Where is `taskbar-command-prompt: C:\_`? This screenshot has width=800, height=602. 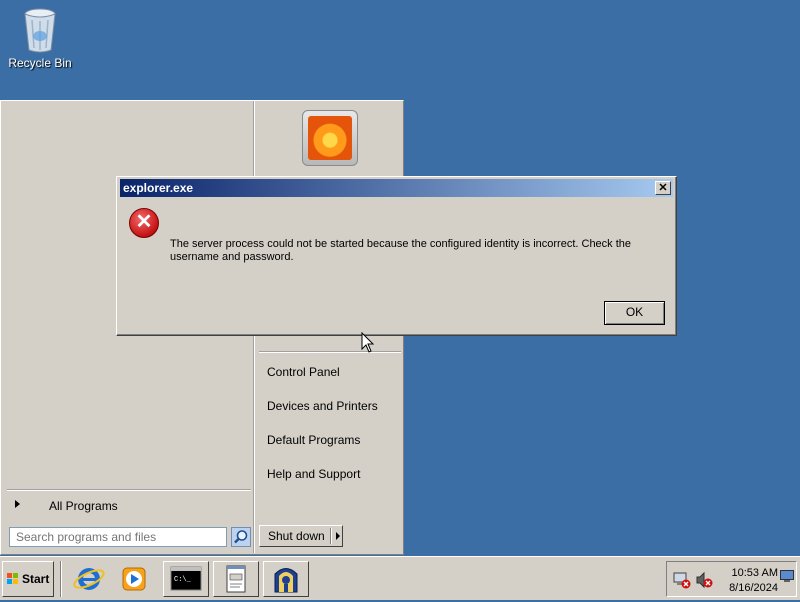
taskbar-command-prompt: C:\_ is located at coordinates (186, 579).